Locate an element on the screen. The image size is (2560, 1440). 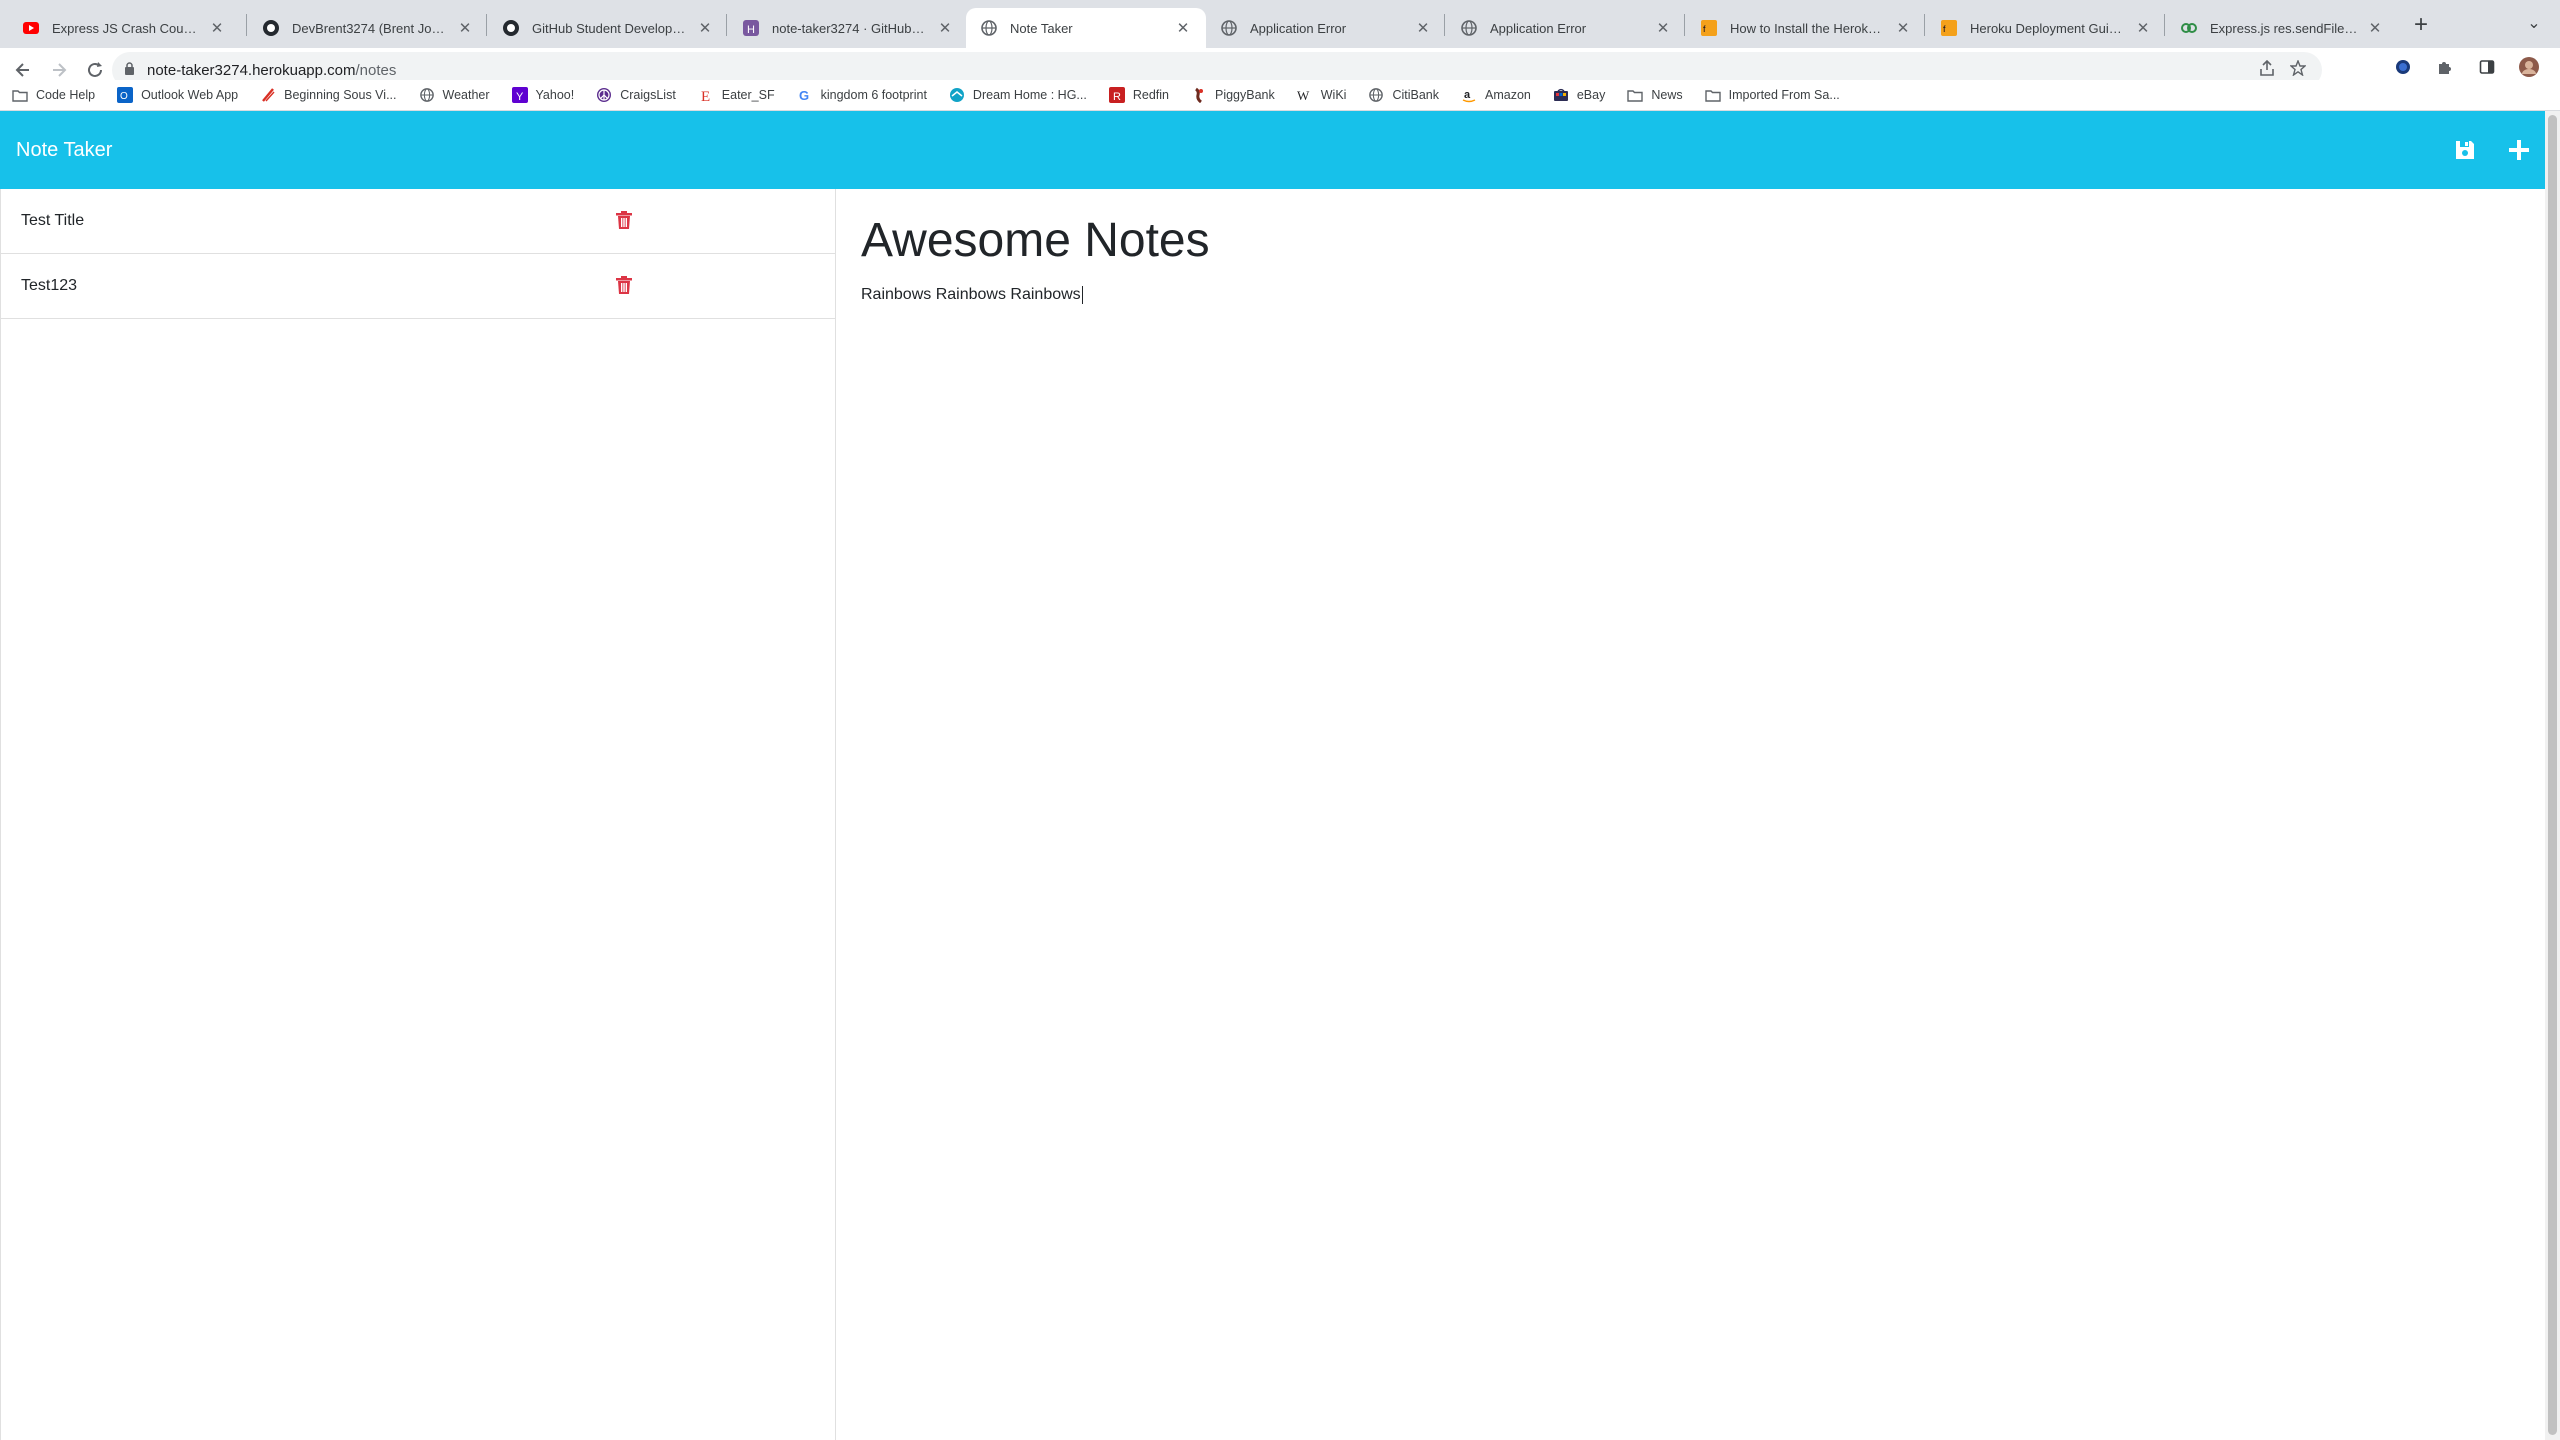
bookmark-item: R Redfin is located at coordinates (1138, 95).